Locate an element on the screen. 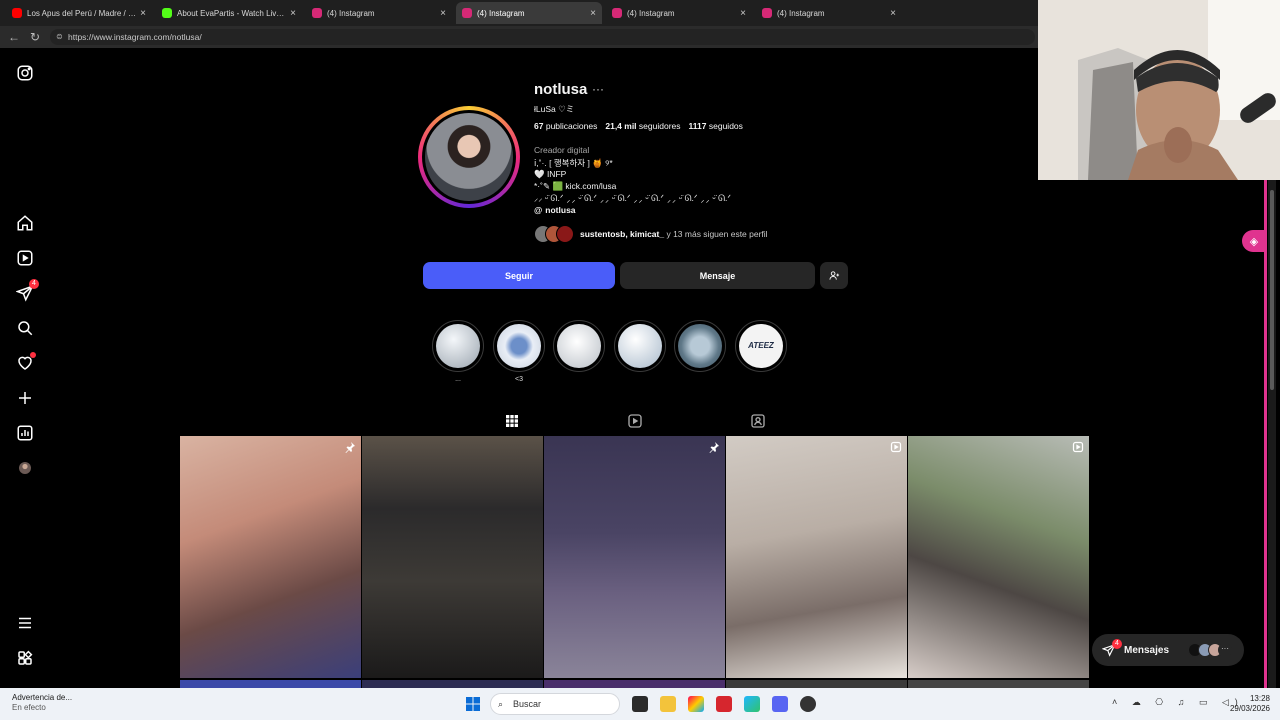 The height and width of the screenshot is (720, 1280). taskbar-search: ⌕ Buscar is located at coordinates (555, 704).